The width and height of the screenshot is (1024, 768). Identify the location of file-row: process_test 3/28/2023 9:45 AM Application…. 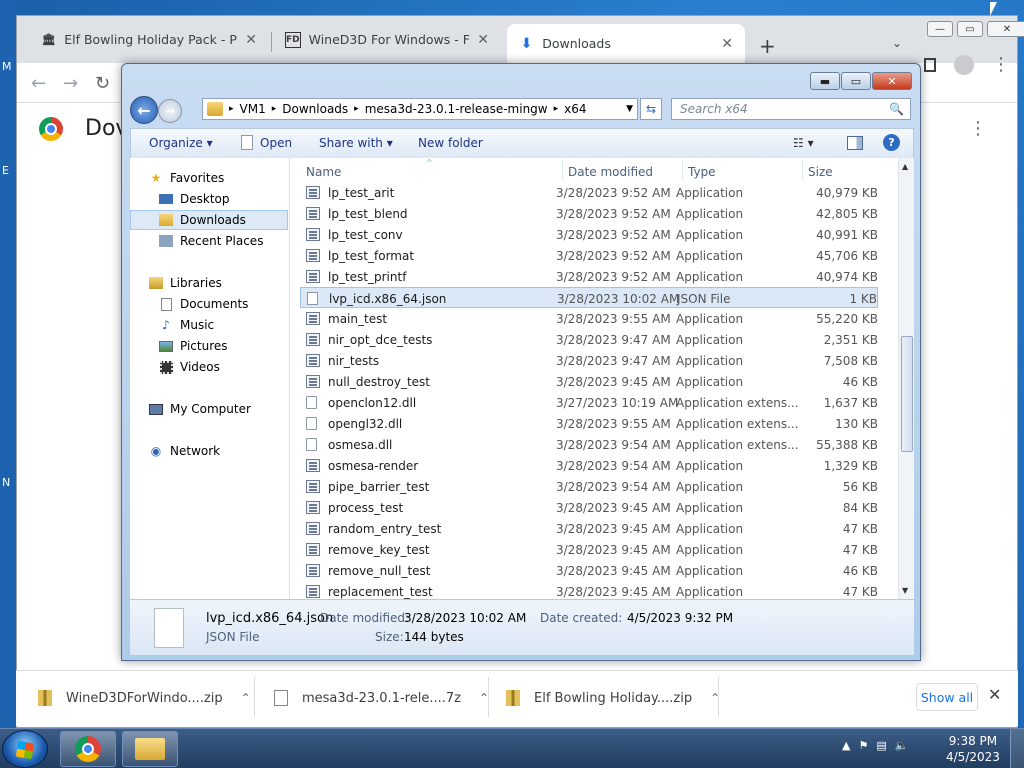
(589, 507).